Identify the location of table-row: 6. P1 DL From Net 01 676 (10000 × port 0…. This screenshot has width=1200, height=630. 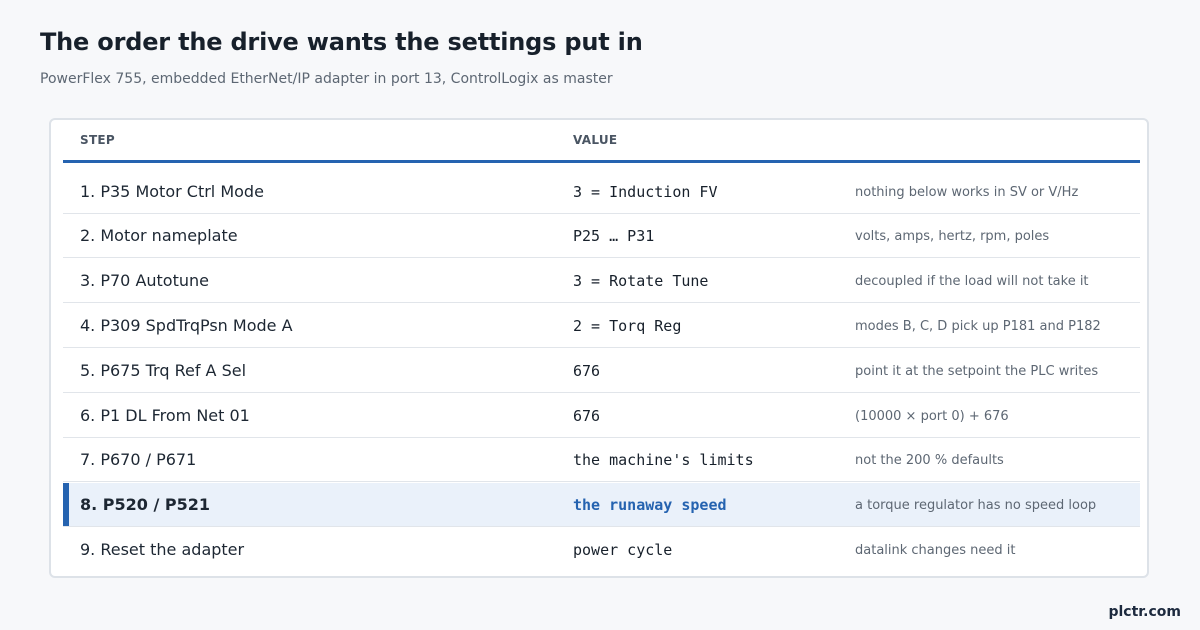
(601, 416).